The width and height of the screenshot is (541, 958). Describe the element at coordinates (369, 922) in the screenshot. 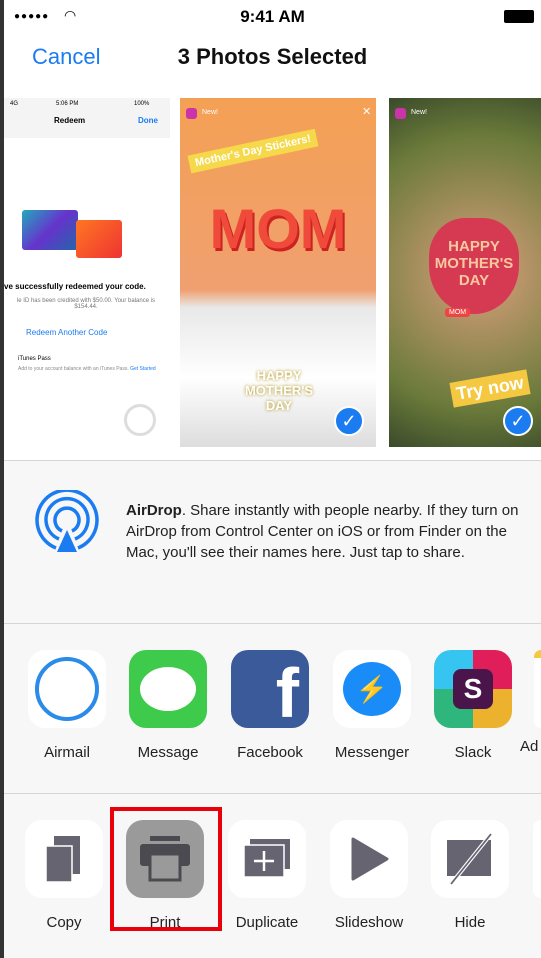

I see `action-label: Slideshow` at that location.